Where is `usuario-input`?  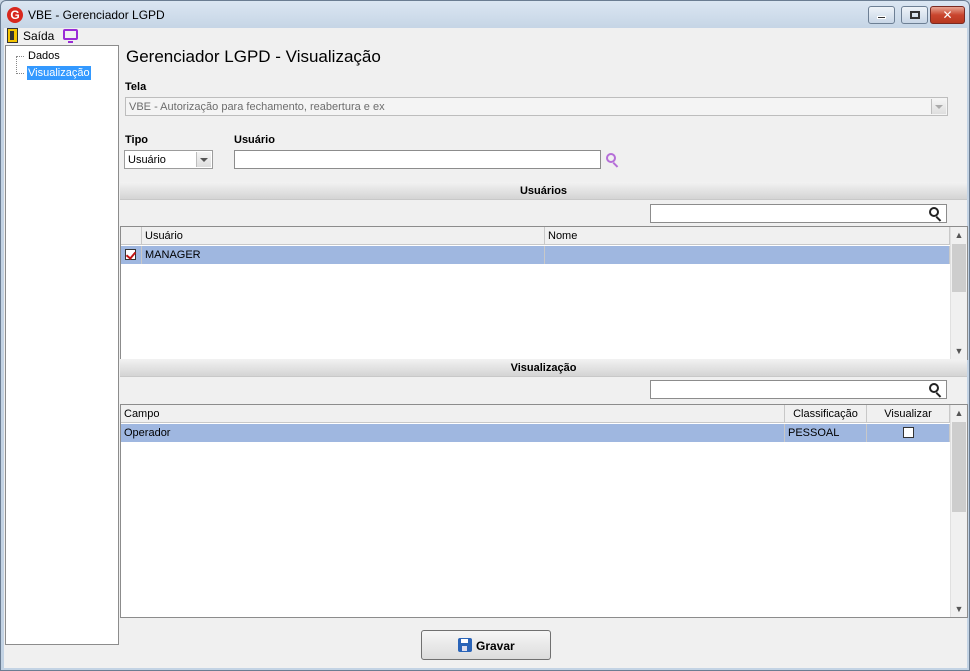
usuario-input is located at coordinates (417, 159).